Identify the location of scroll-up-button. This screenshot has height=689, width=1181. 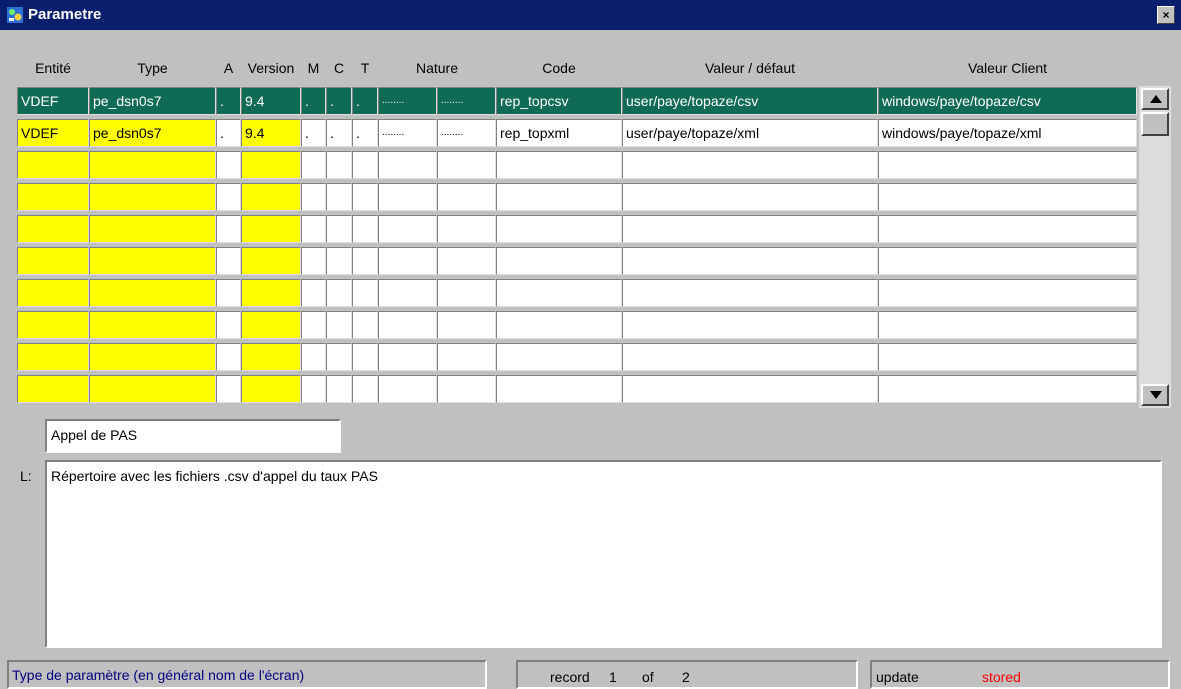
(1155, 99).